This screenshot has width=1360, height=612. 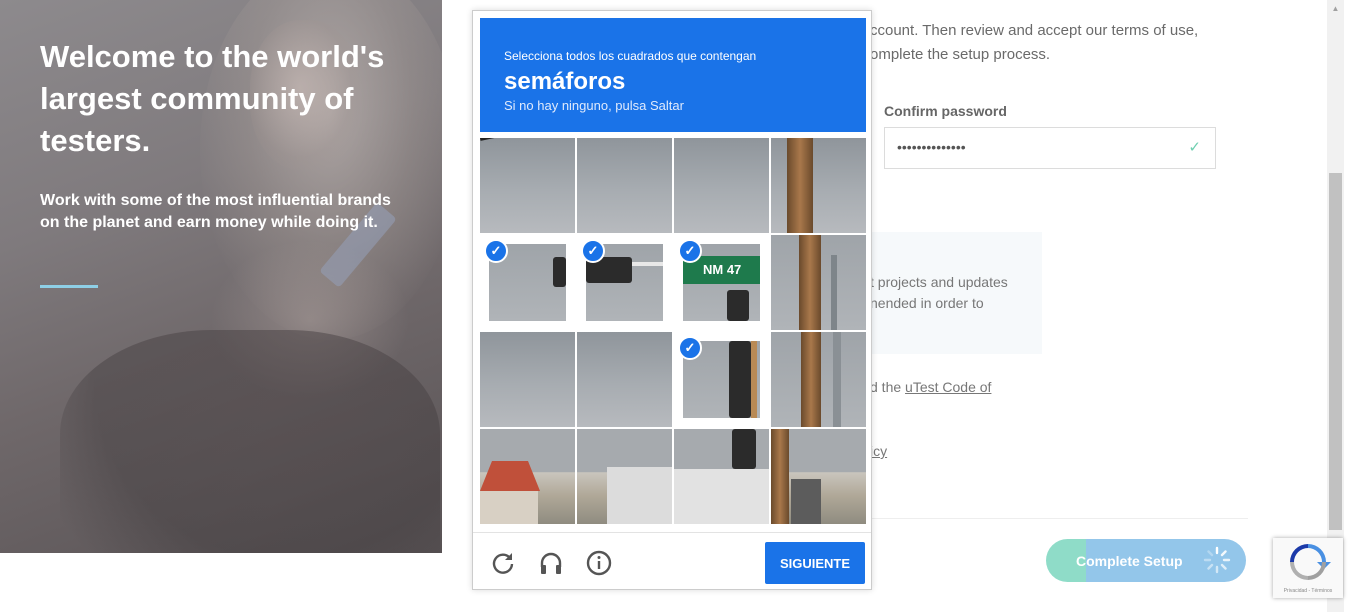 What do you see at coordinates (960, 54) in the screenshot?
I see `form-intro-line2: omplete the setup process.` at bounding box center [960, 54].